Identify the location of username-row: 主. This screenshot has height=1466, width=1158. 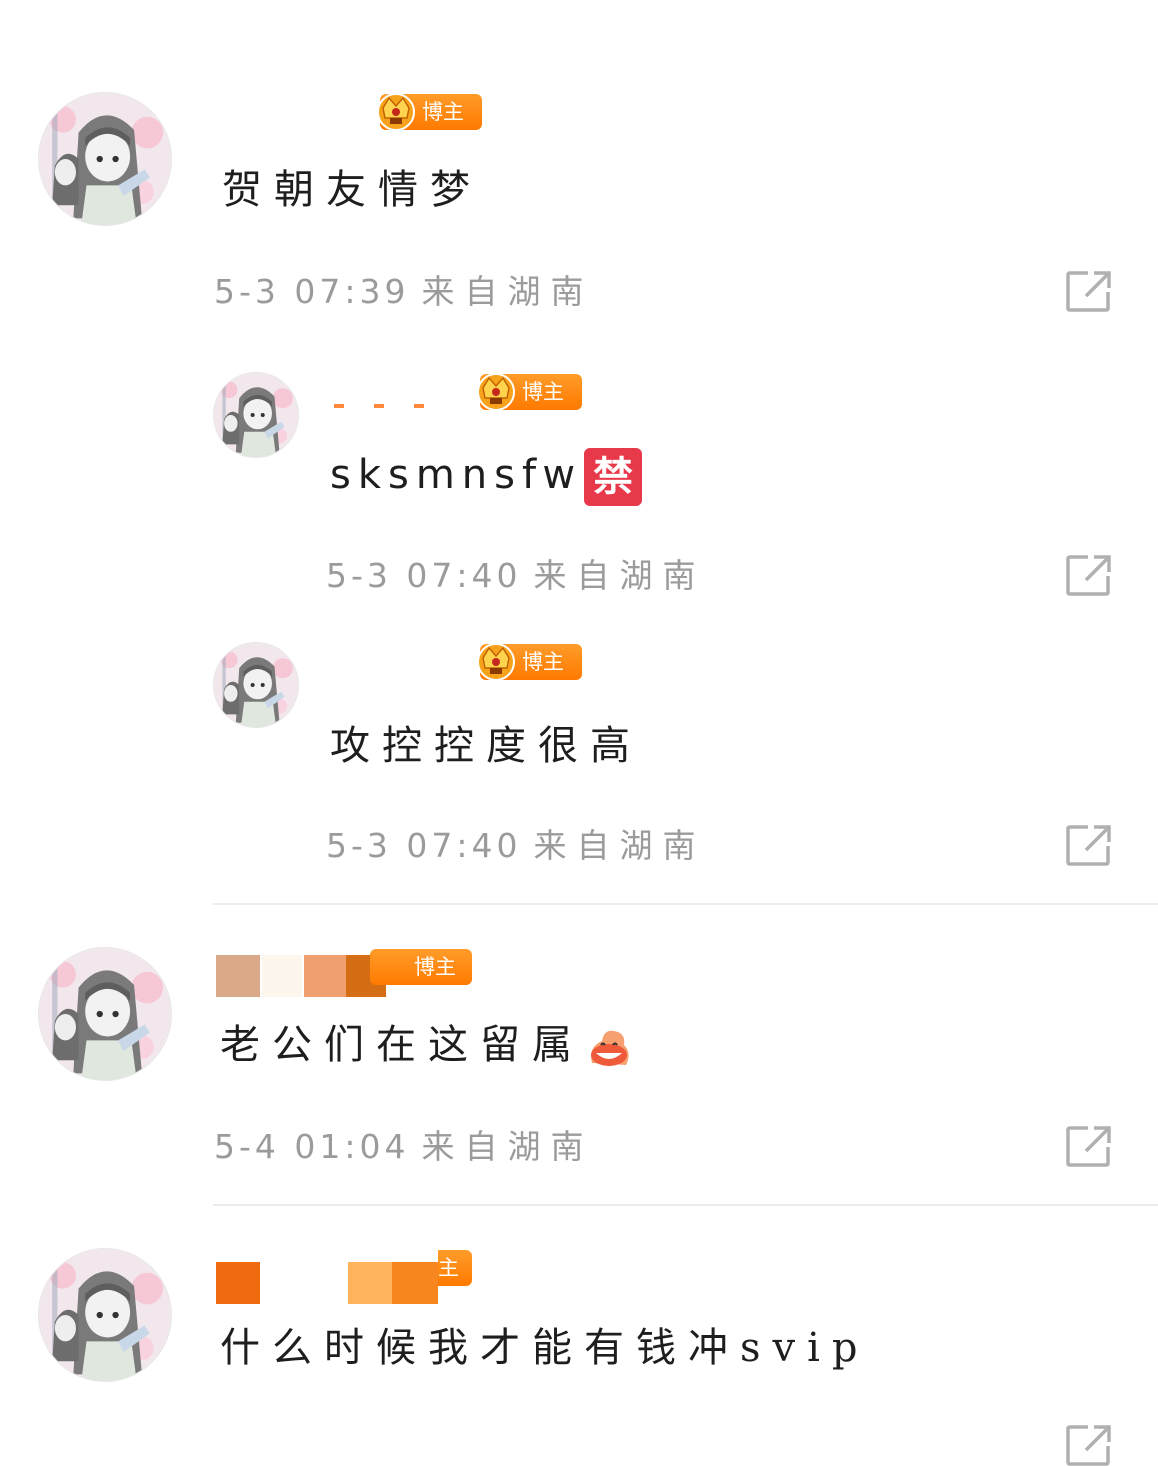
(346, 1277).